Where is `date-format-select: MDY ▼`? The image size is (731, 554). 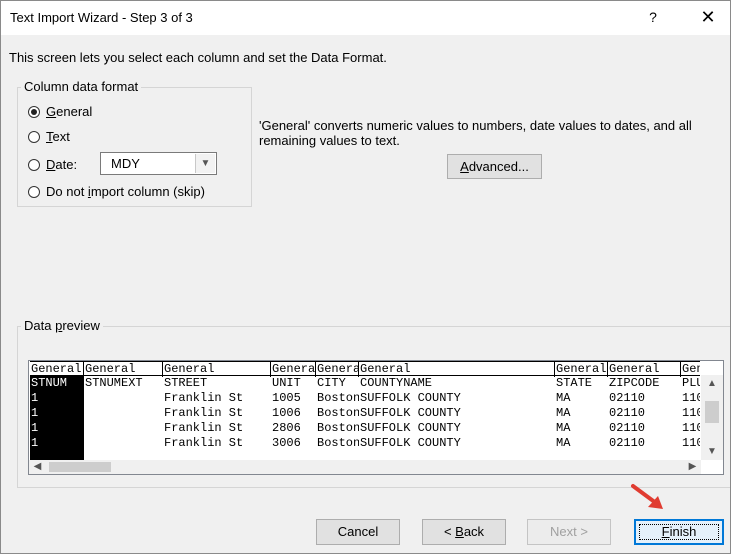
date-format-select: MDY ▼ is located at coordinates (158, 163).